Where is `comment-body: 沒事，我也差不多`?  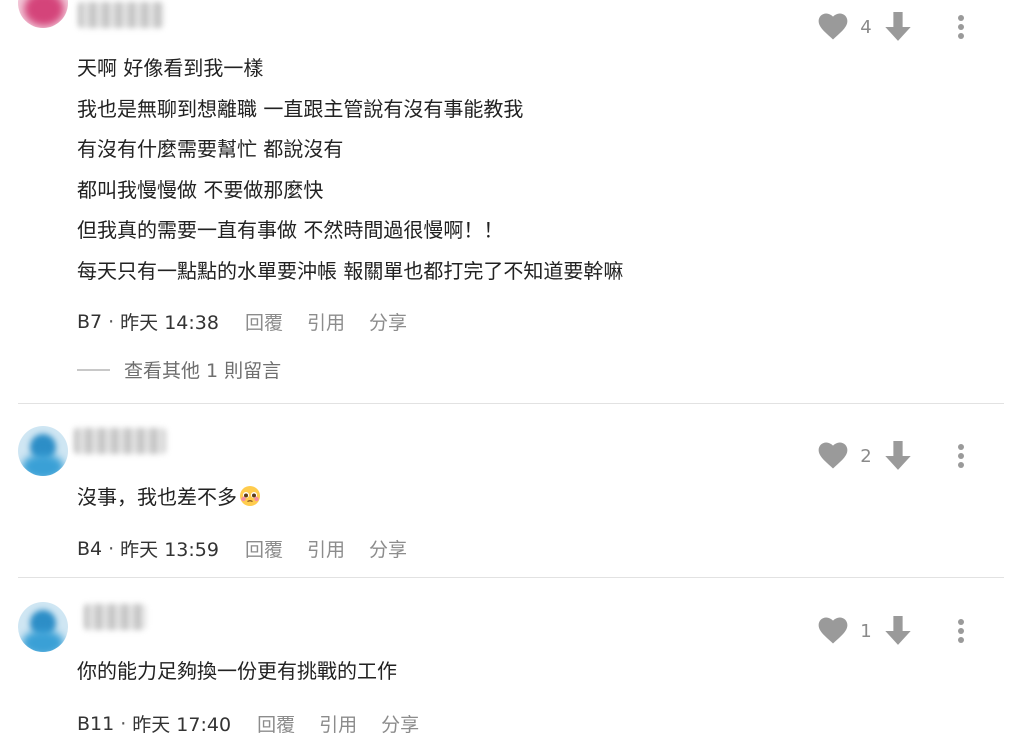
comment-body: 沒事，我也差不多 is located at coordinates (169, 497).